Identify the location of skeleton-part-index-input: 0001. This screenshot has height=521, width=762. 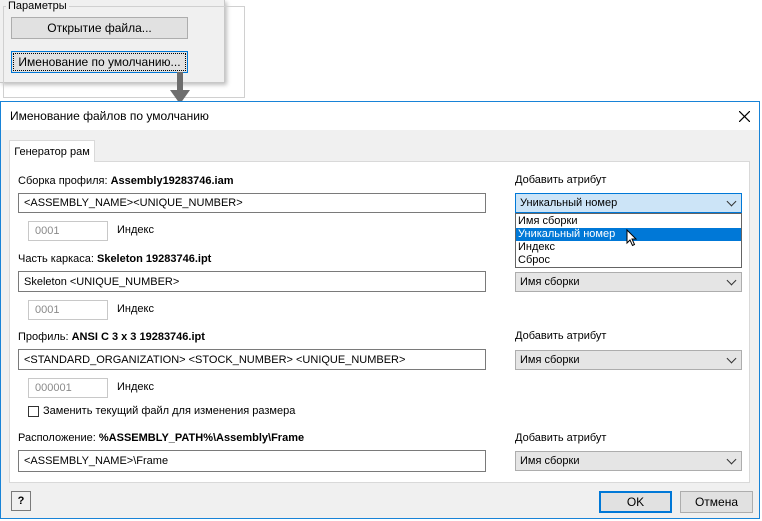
(68, 310).